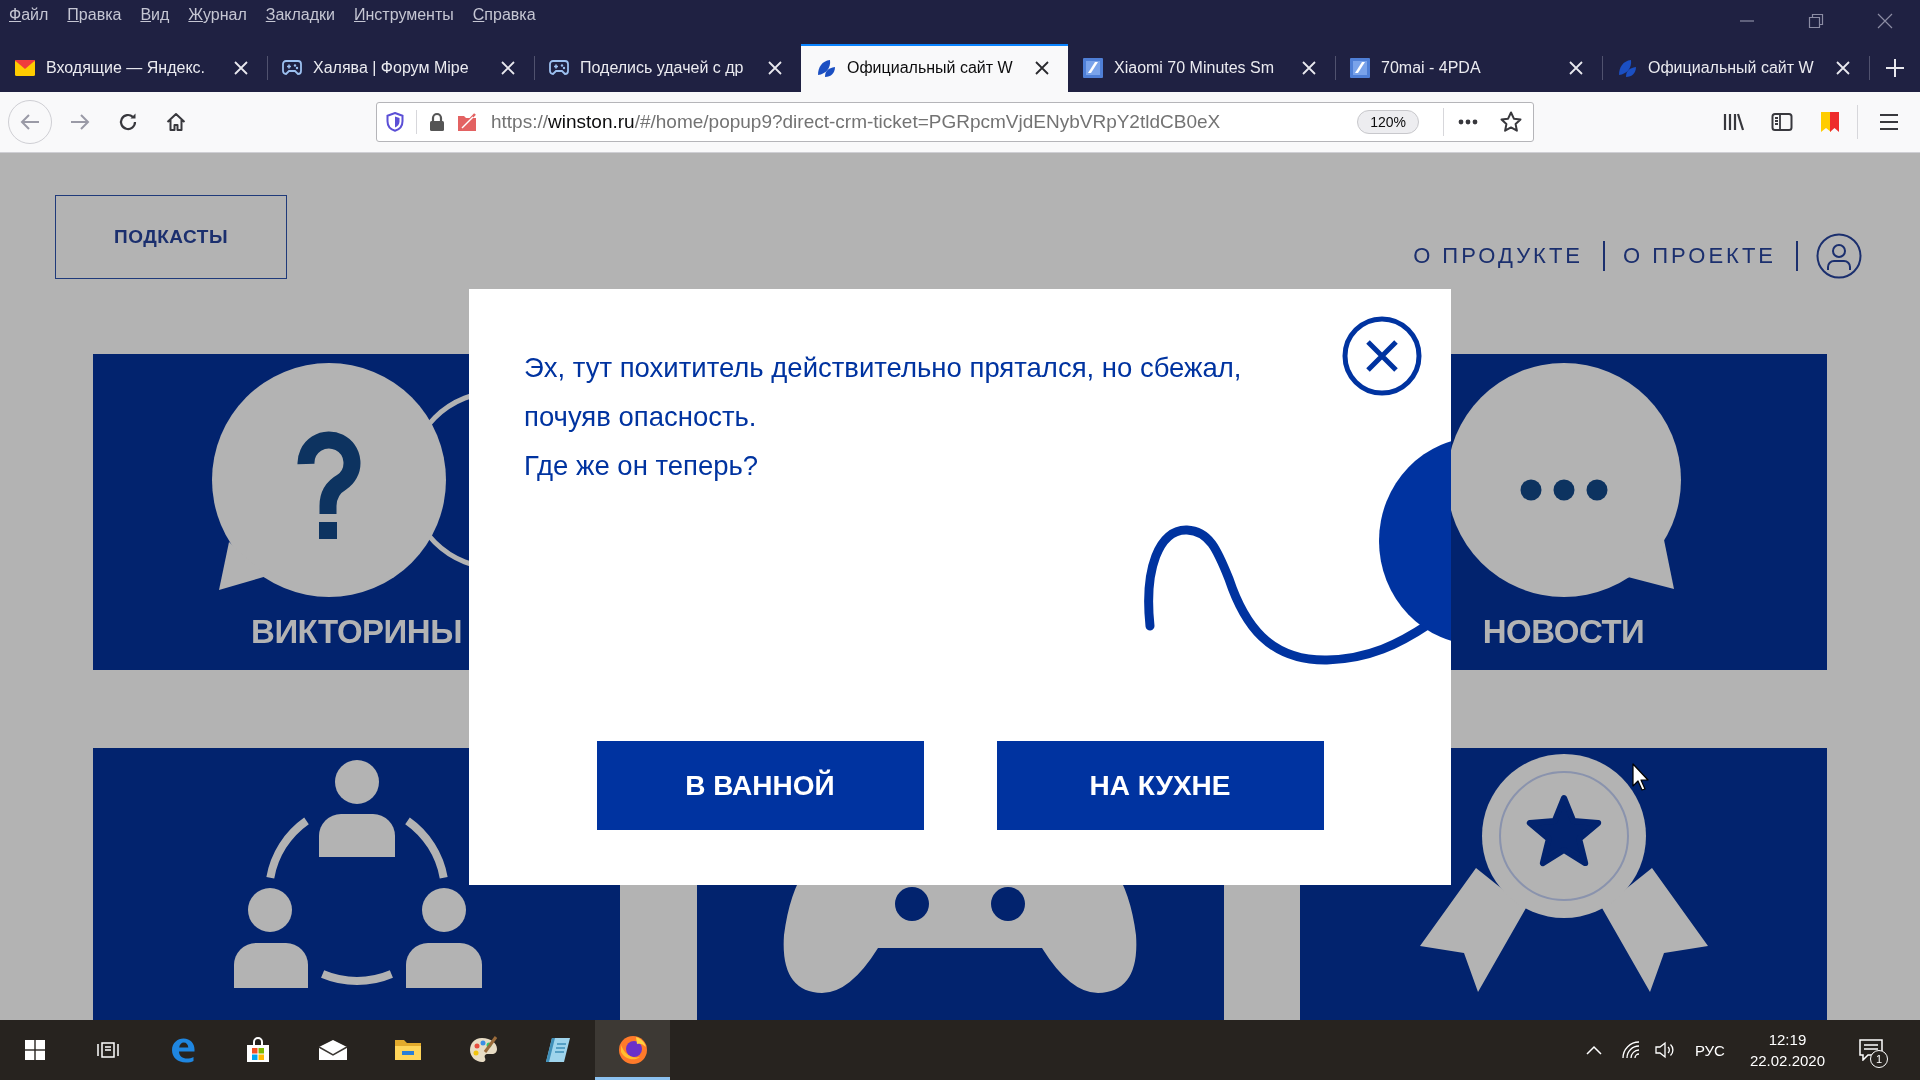  Describe the element at coordinates (356, 632) in the screenshot. I see `tile-label: ВИКТОРИНЫ` at that location.